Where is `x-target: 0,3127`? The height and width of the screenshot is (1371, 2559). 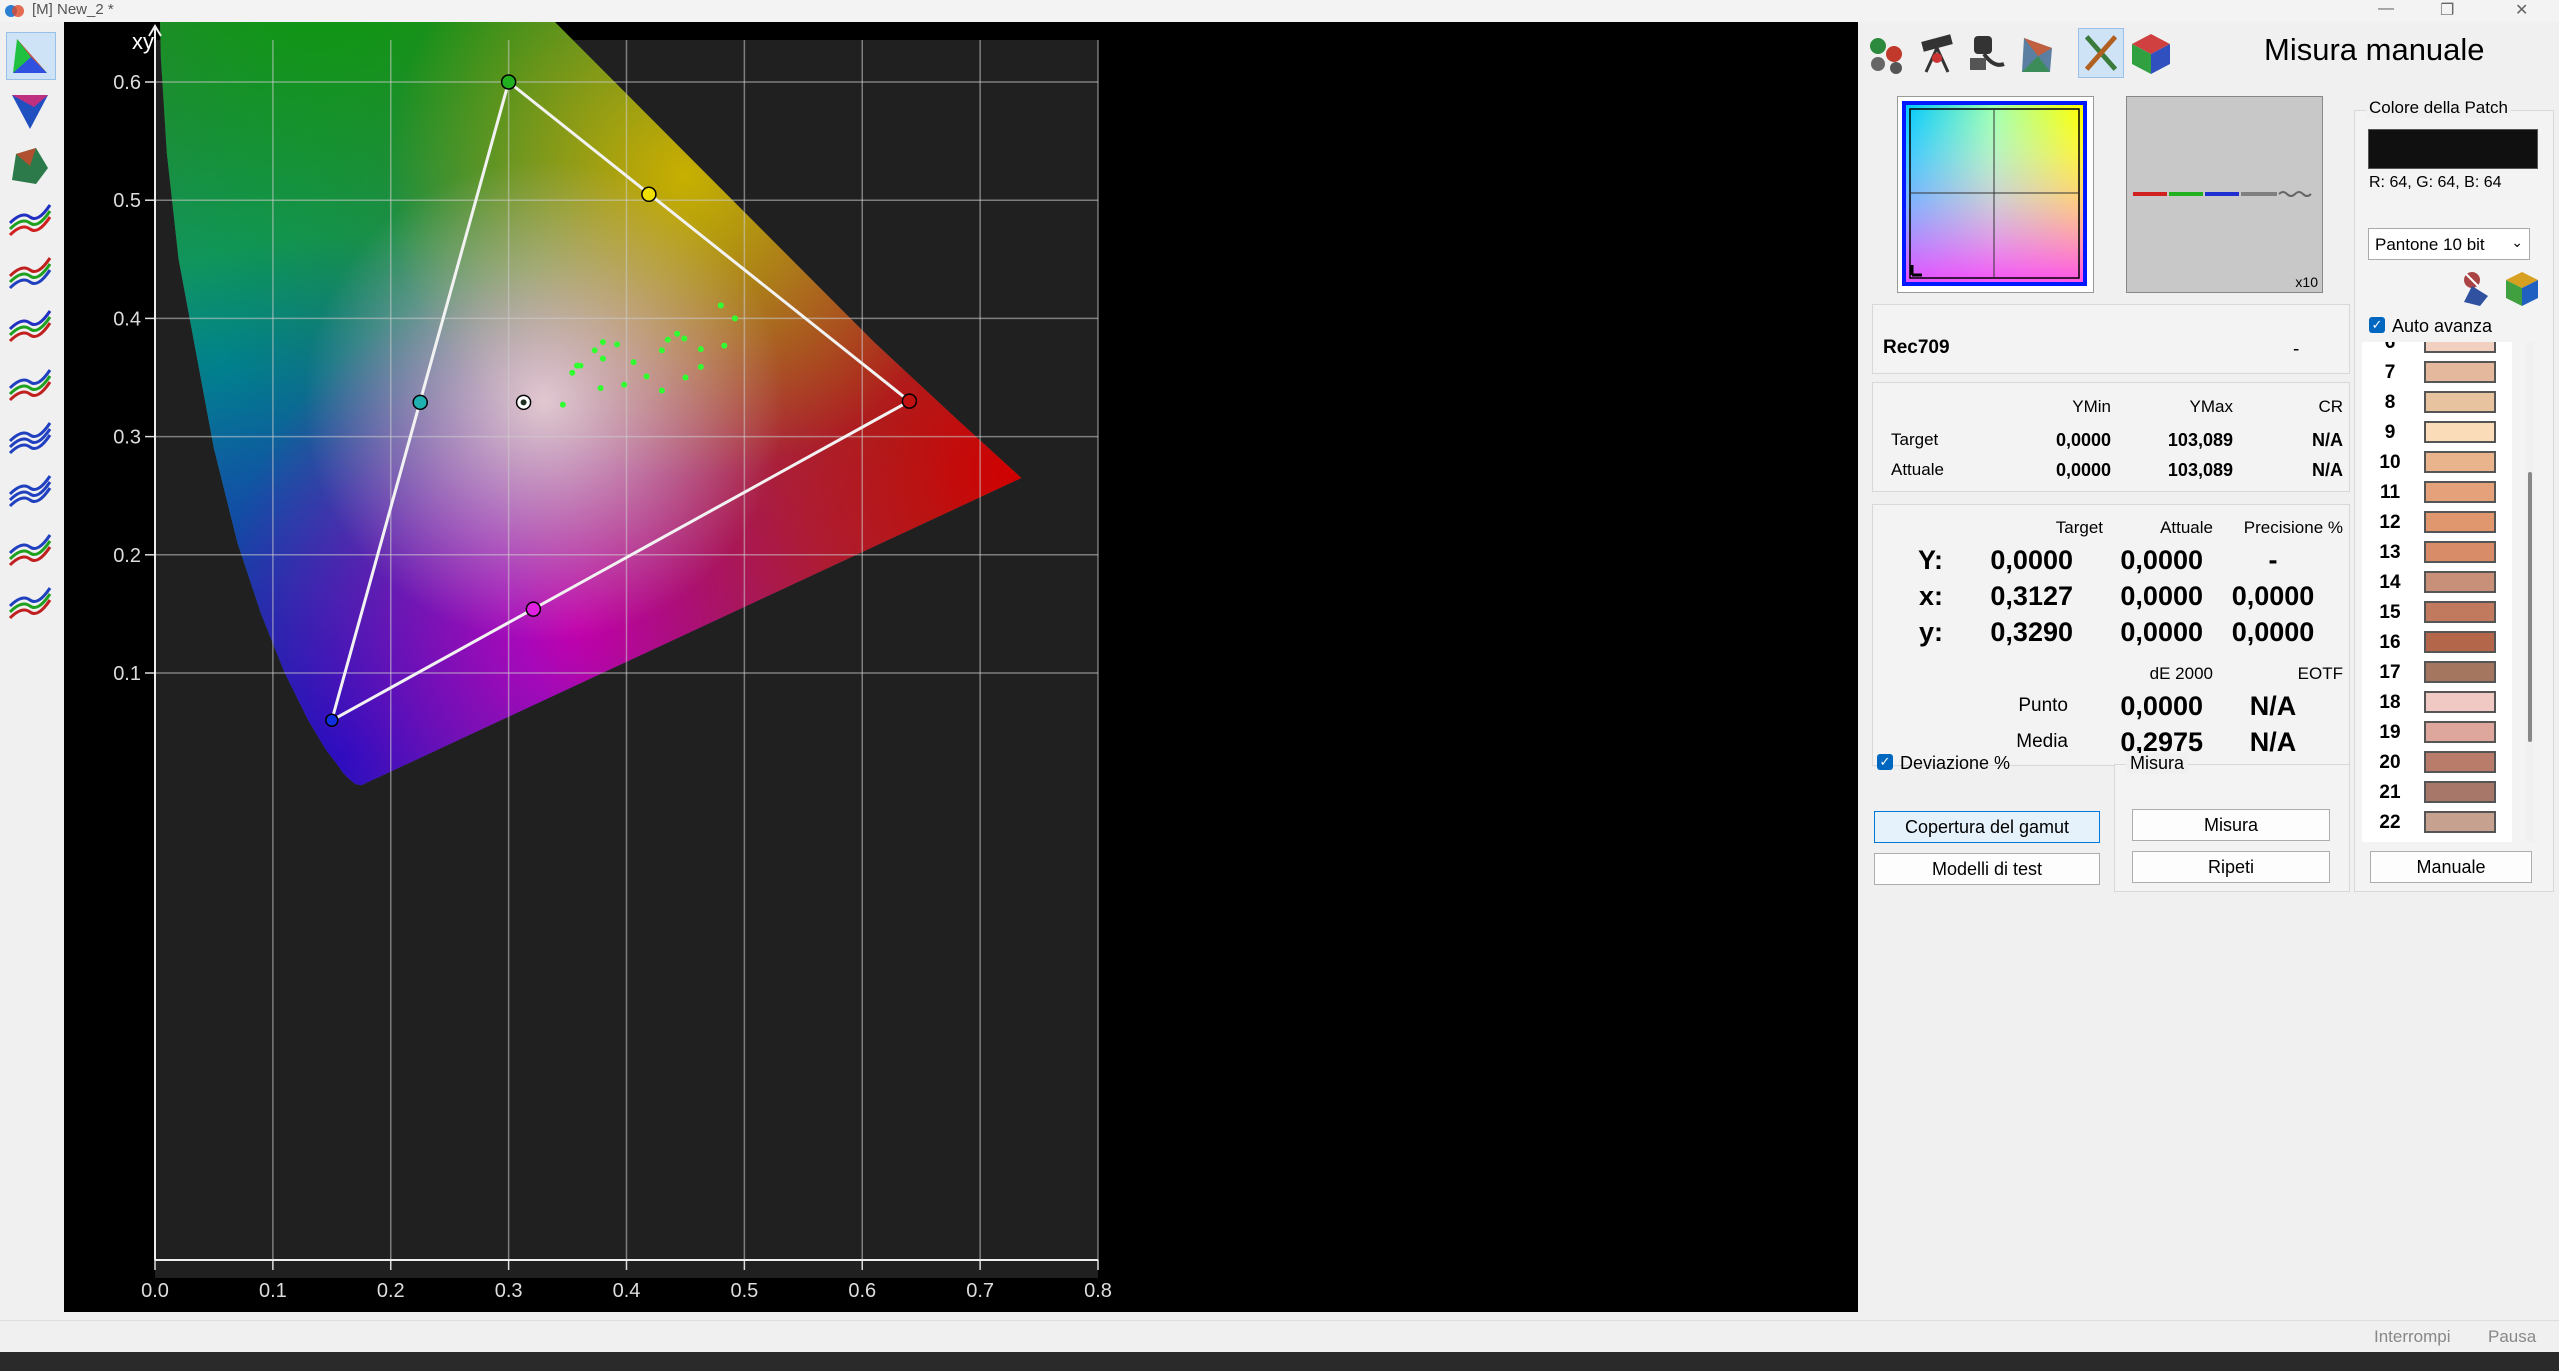
x-target: 0,3127 is located at coordinates (2031, 596).